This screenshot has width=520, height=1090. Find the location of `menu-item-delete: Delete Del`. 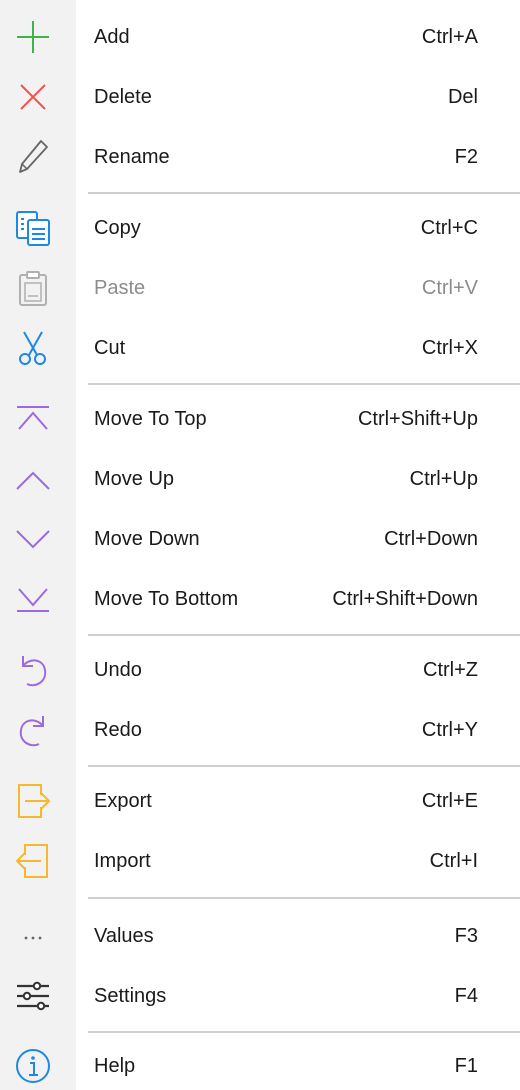

menu-item-delete: Delete Del is located at coordinates (260, 97).